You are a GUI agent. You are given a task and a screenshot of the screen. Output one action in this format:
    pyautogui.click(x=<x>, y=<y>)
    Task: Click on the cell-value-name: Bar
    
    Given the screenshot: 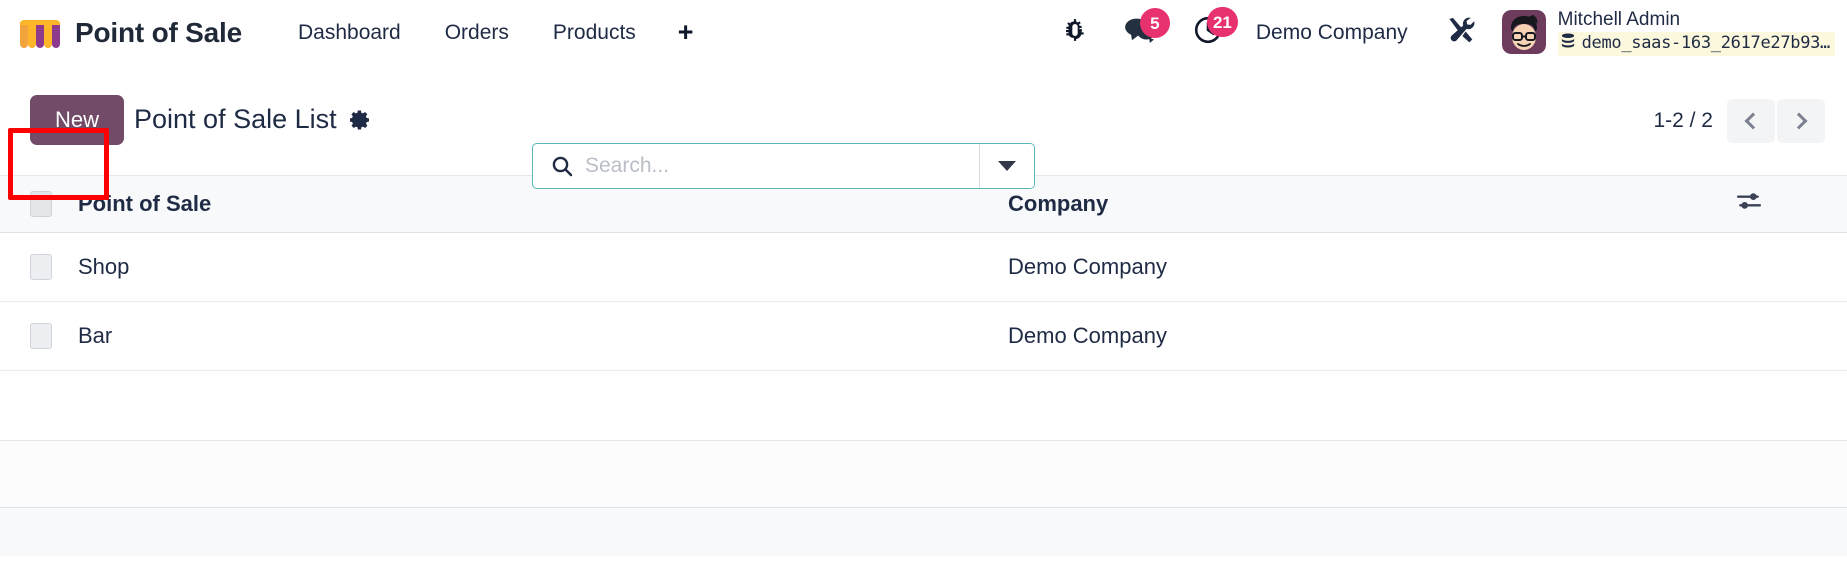 What is the action you would take?
    pyautogui.click(x=95, y=335)
    